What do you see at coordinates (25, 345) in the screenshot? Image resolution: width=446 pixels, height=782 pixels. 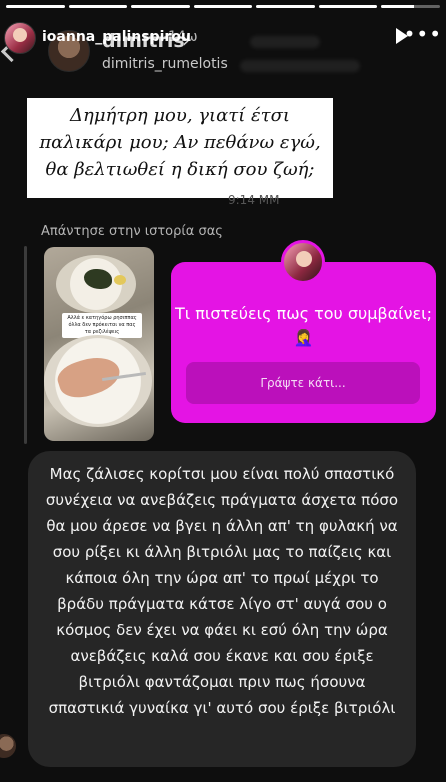 I see `reply-indicator-line` at bounding box center [25, 345].